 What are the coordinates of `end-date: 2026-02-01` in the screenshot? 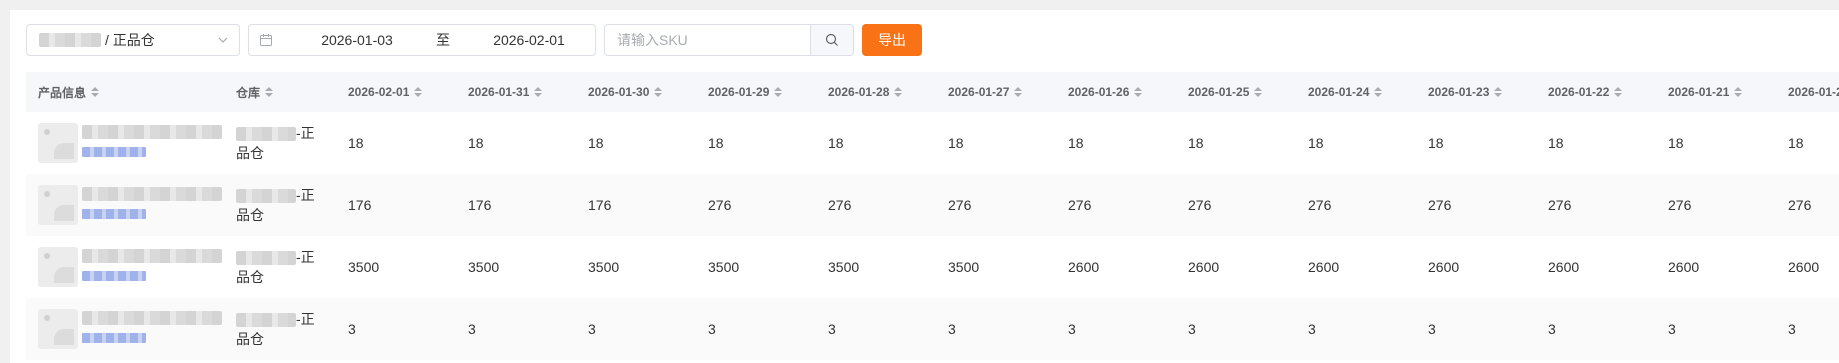 It's located at (529, 40).